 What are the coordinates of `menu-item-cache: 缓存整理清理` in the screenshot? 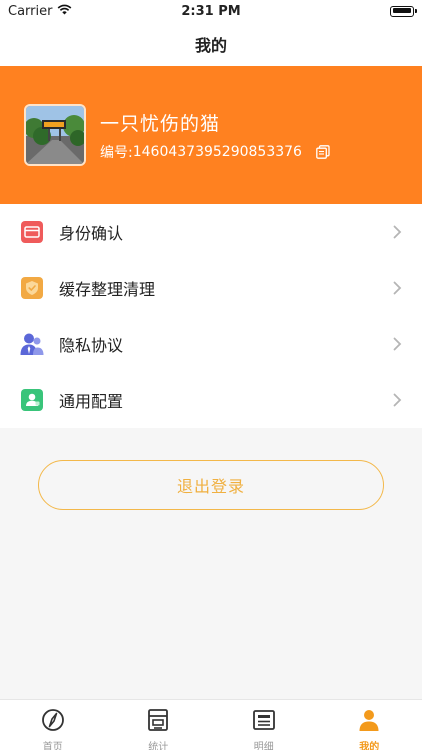 It's located at (211, 288).